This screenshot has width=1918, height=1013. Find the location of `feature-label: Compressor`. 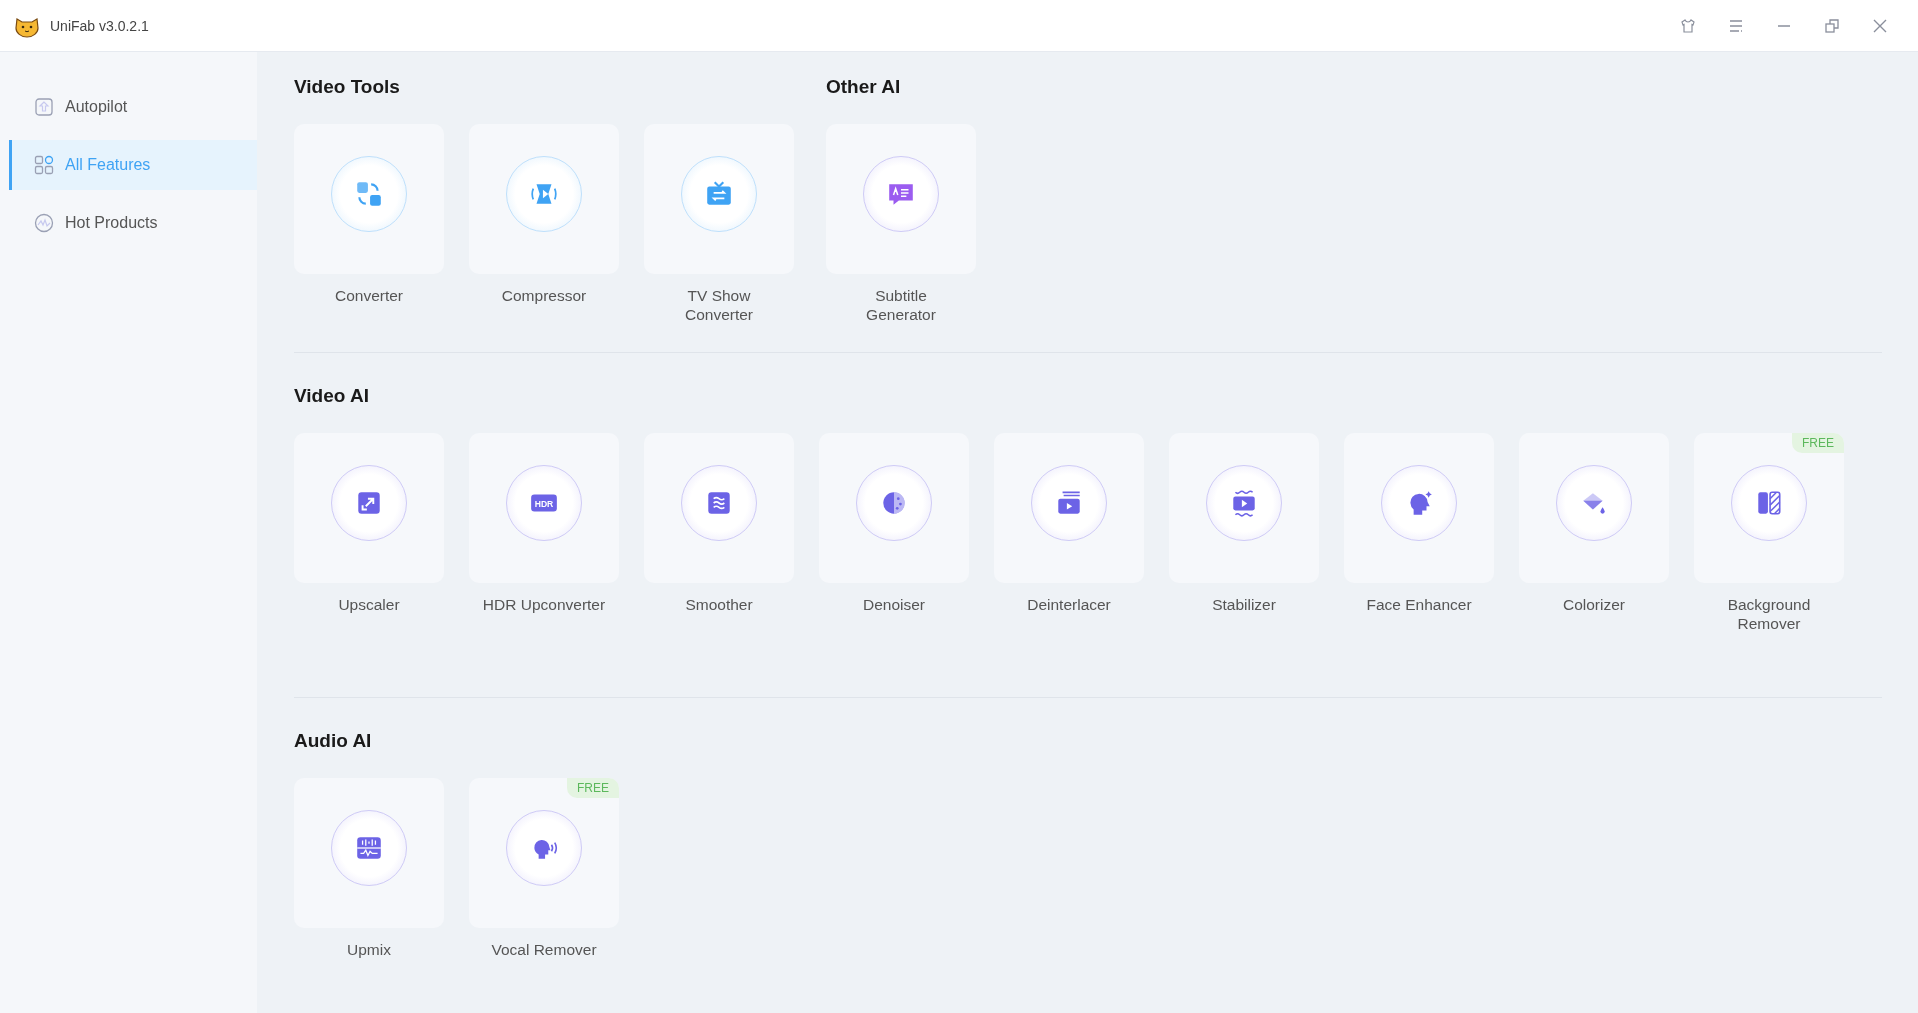

feature-label: Compressor is located at coordinates (544, 295).